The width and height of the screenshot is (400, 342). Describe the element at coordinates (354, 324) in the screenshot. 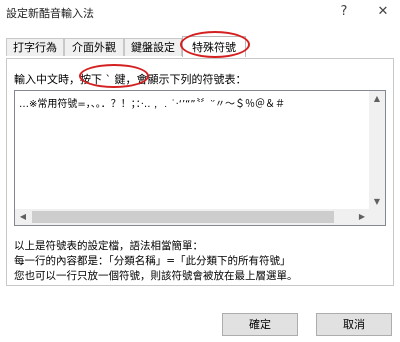

I see `cancel-button: 取消` at that location.